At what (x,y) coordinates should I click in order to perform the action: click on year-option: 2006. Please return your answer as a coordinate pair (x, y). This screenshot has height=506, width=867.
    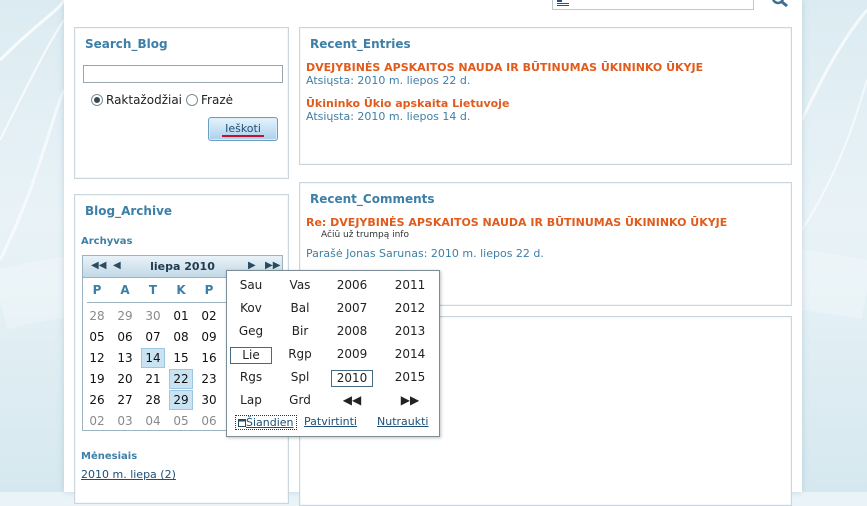
    Looking at the image, I should click on (352, 286).